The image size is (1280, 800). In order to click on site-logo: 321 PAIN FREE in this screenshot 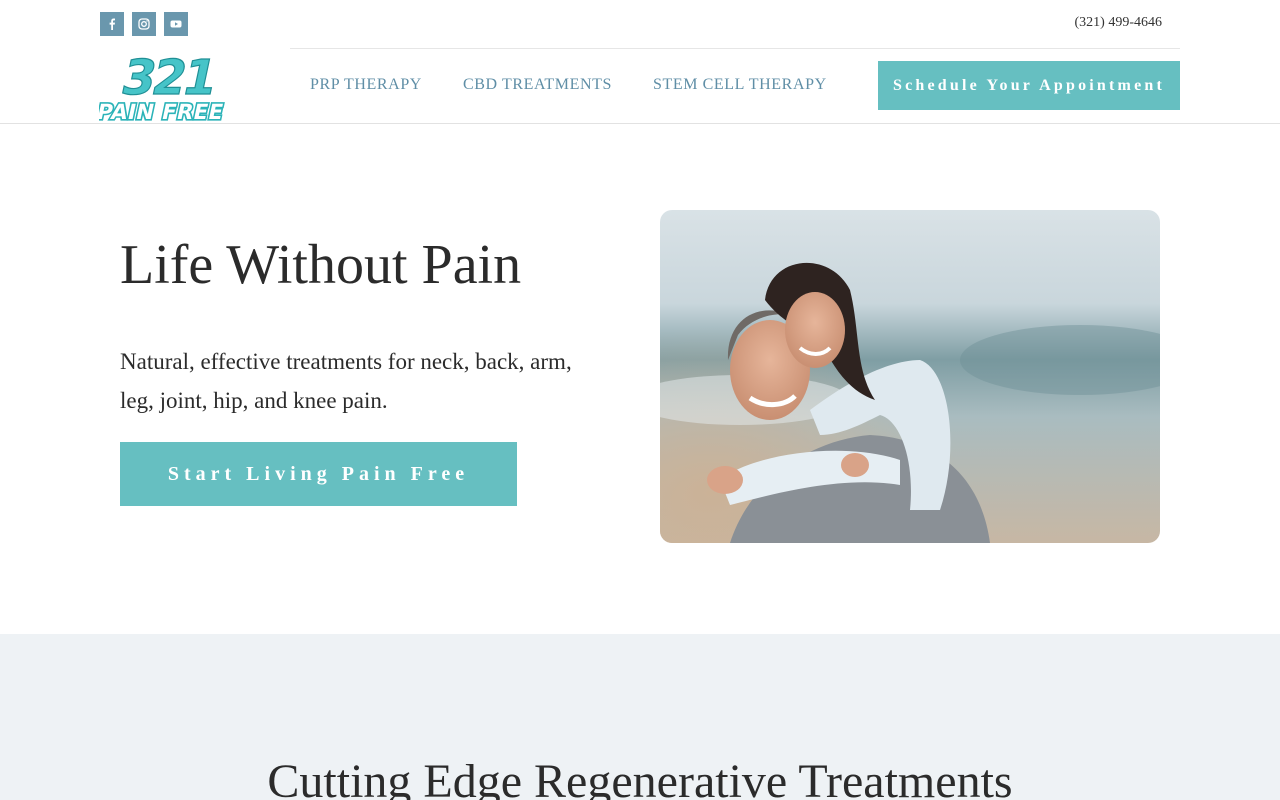, I will do `click(162, 85)`.